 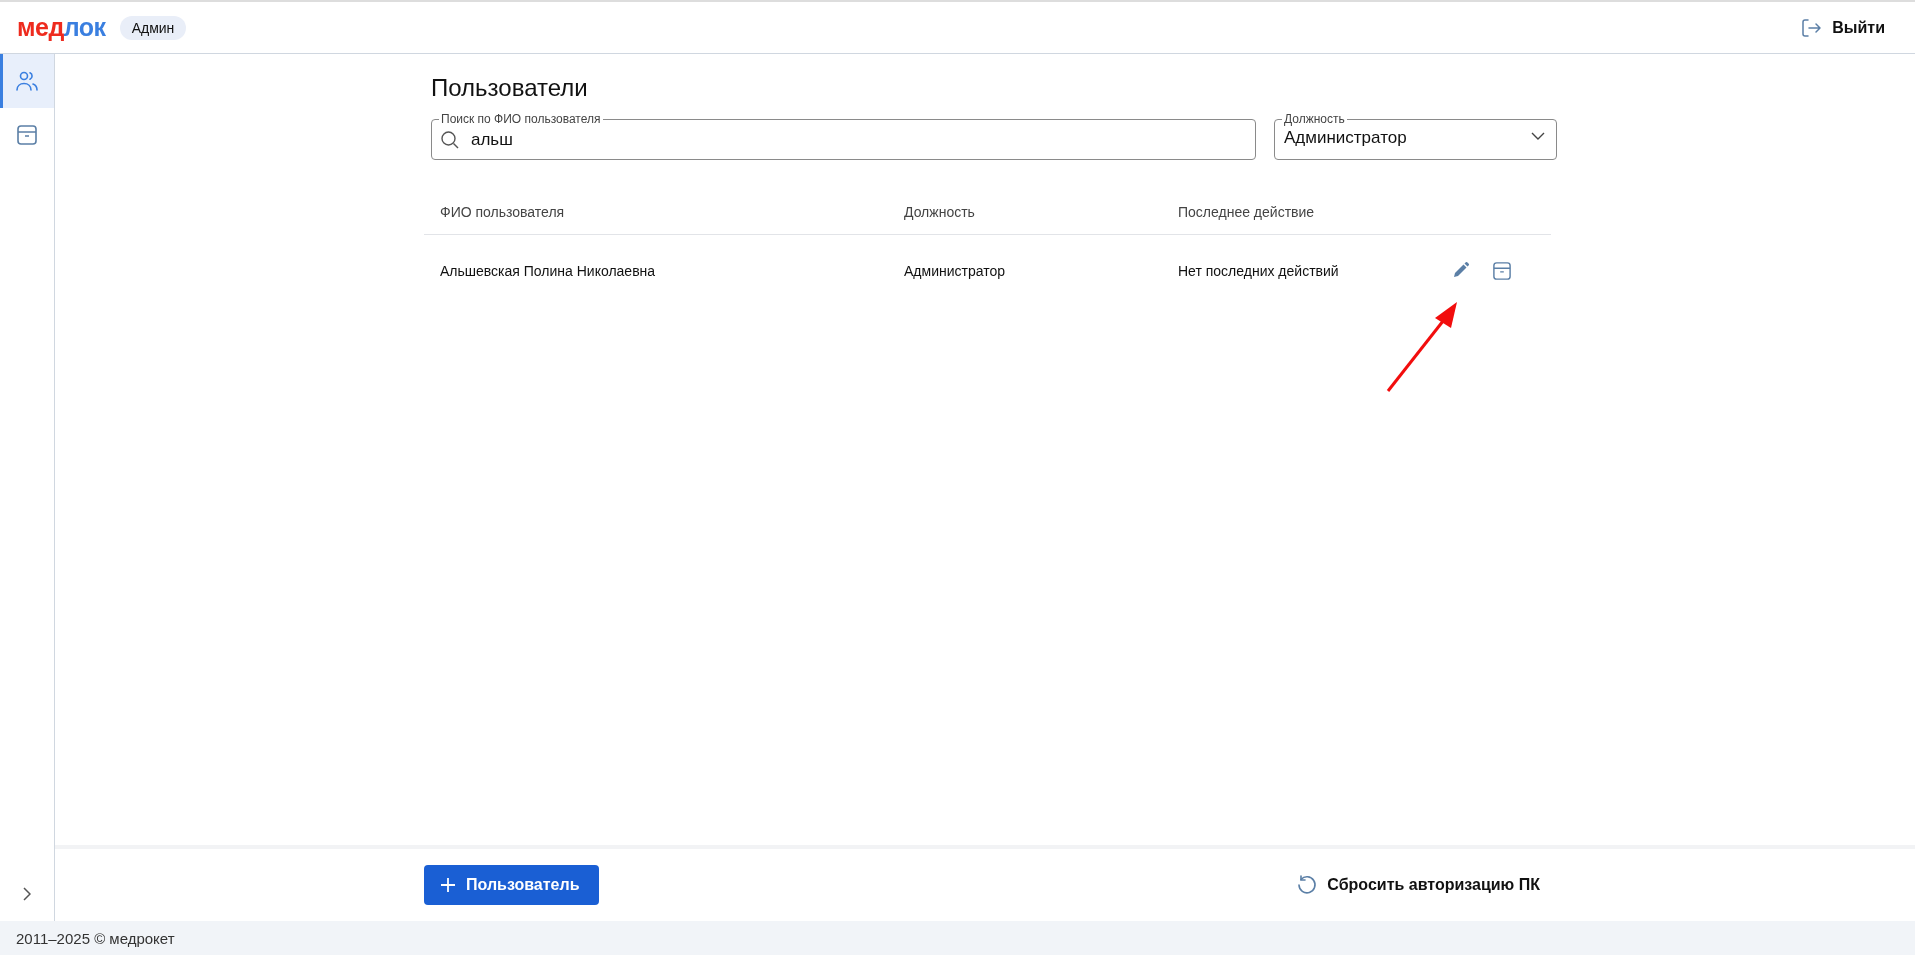 I want to click on chevron-down-icon, so click(x=1538, y=136).